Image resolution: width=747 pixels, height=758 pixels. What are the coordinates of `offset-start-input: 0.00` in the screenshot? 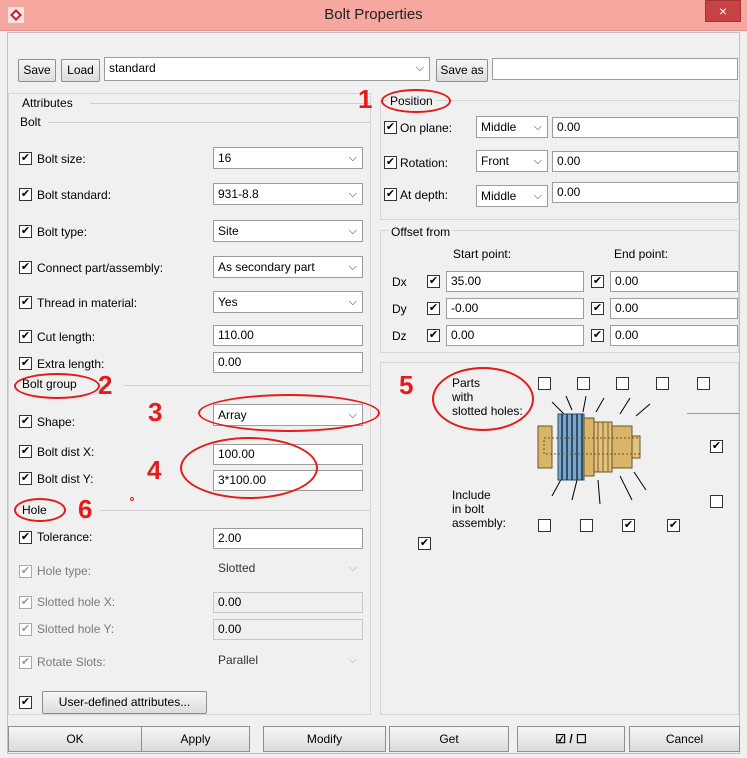 It's located at (515, 335).